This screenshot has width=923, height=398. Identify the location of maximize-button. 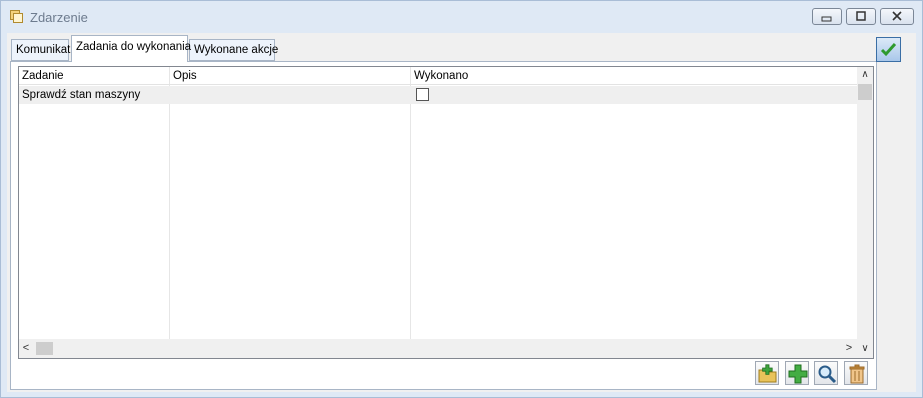
(861, 16).